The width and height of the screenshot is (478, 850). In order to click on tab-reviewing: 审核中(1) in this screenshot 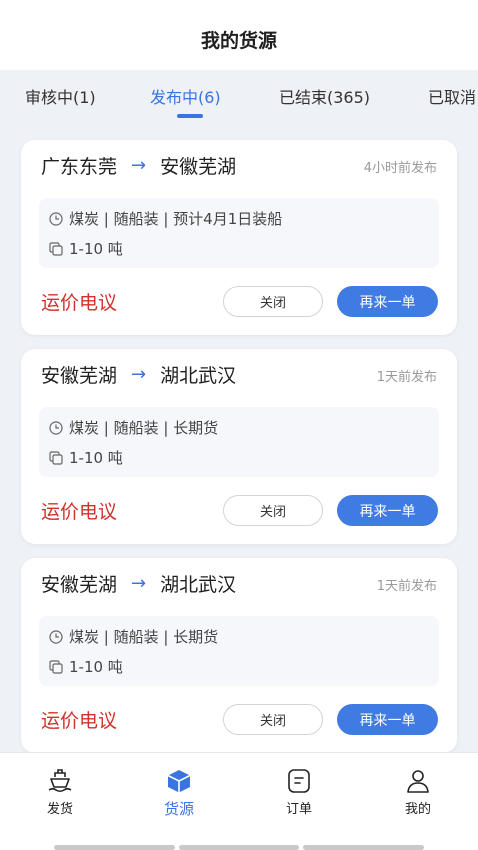, I will do `click(60, 96)`.